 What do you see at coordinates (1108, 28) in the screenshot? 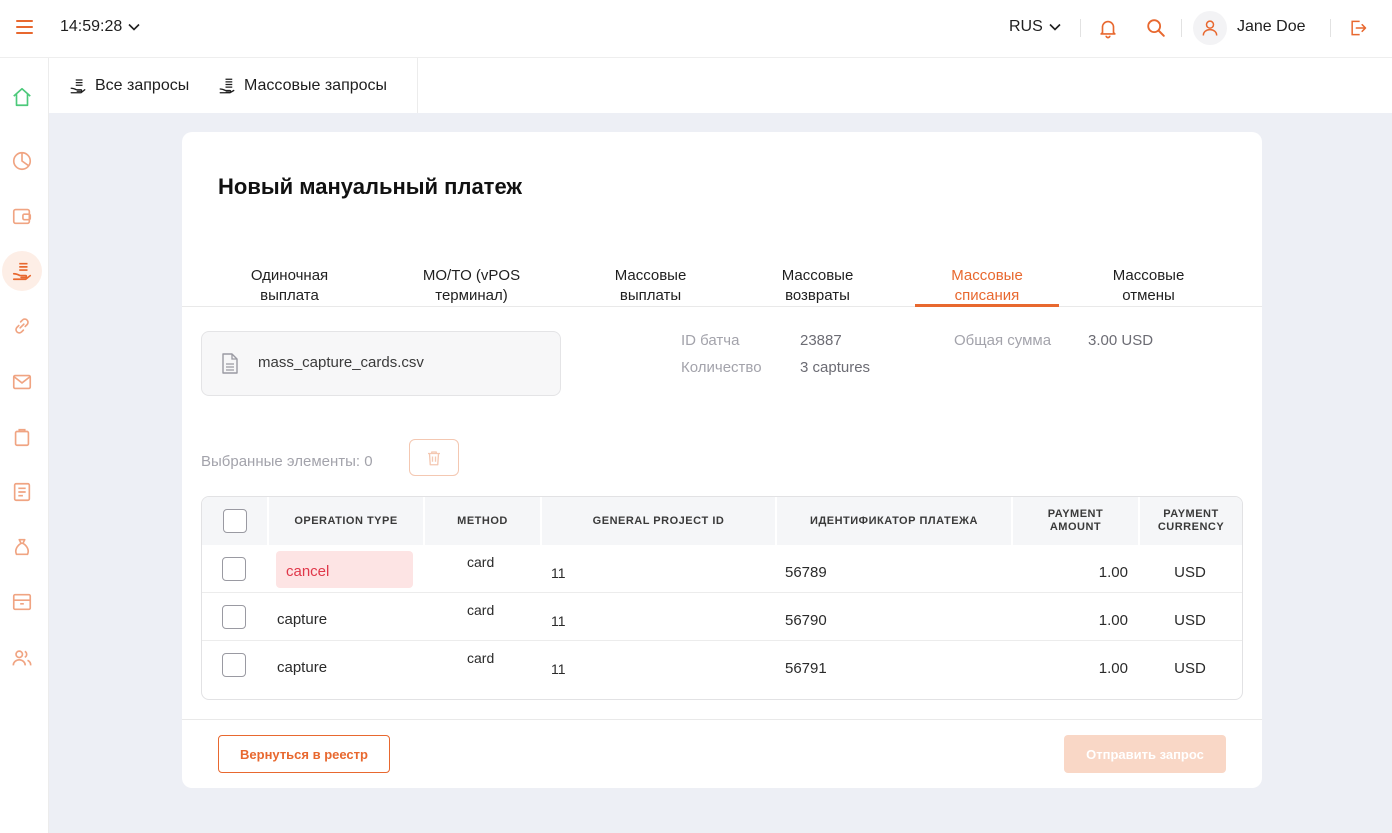
I see `bell-icon` at bounding box center [1108, 28].